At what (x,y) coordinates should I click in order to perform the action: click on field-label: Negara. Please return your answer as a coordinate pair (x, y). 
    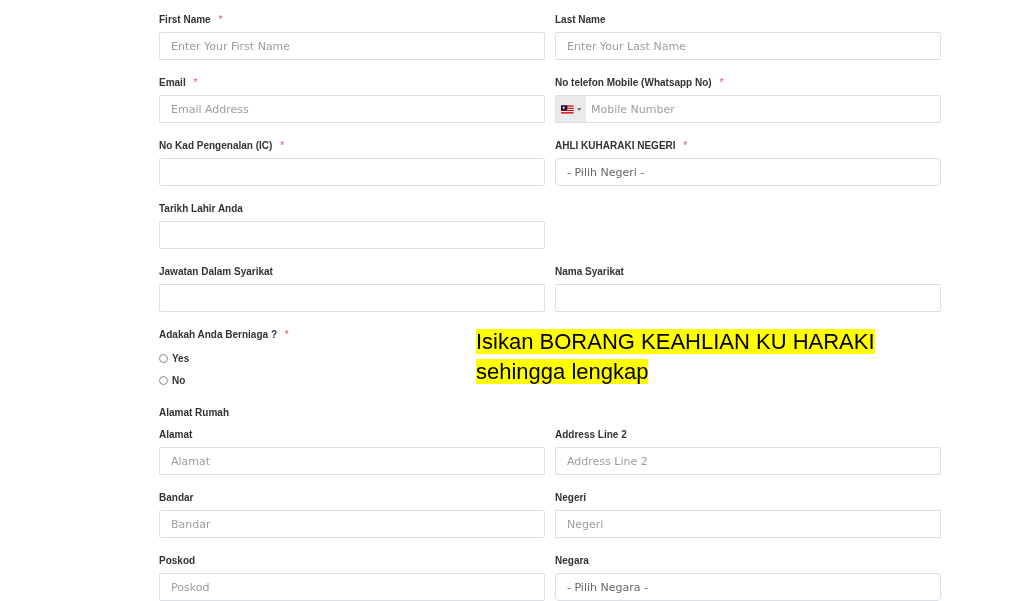
    Looking at the image, I should click on (572, 560).